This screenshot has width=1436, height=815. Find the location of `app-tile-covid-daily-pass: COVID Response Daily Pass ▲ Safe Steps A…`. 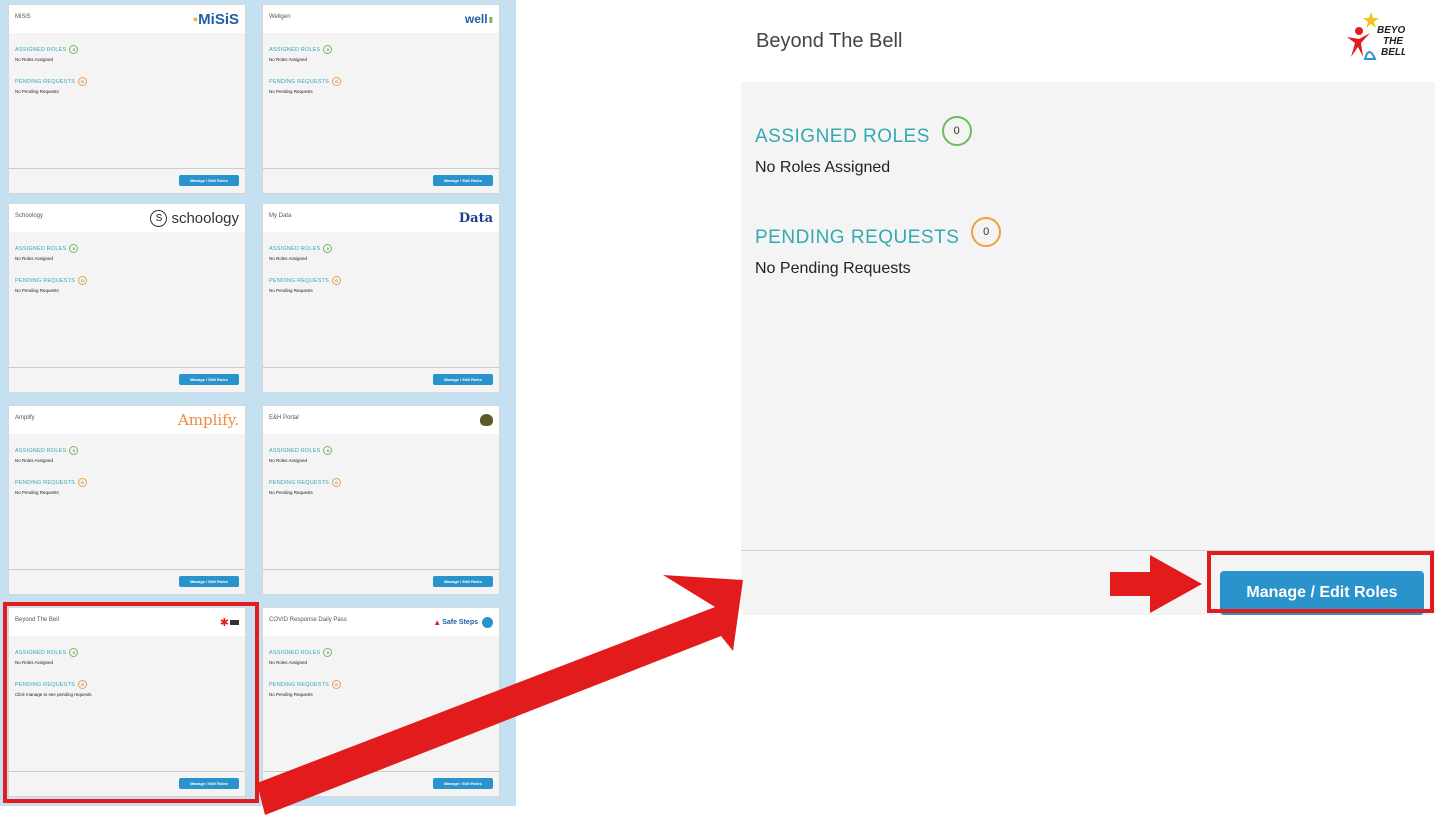

app-tile-covid-daily-pass: COVID Response Daily Pass ▲ Safe Steps A… is located at coordinates (381, 702).